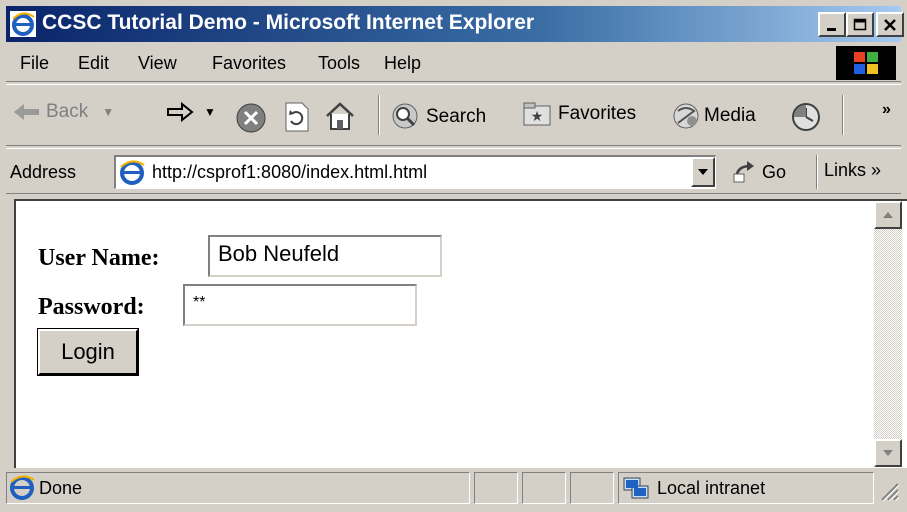 Image resolution: width=907 pixels, height=512 pixels. Describe the element at coordinates (157, 63) in the screenshot. I see `menu-view: View` at that location.